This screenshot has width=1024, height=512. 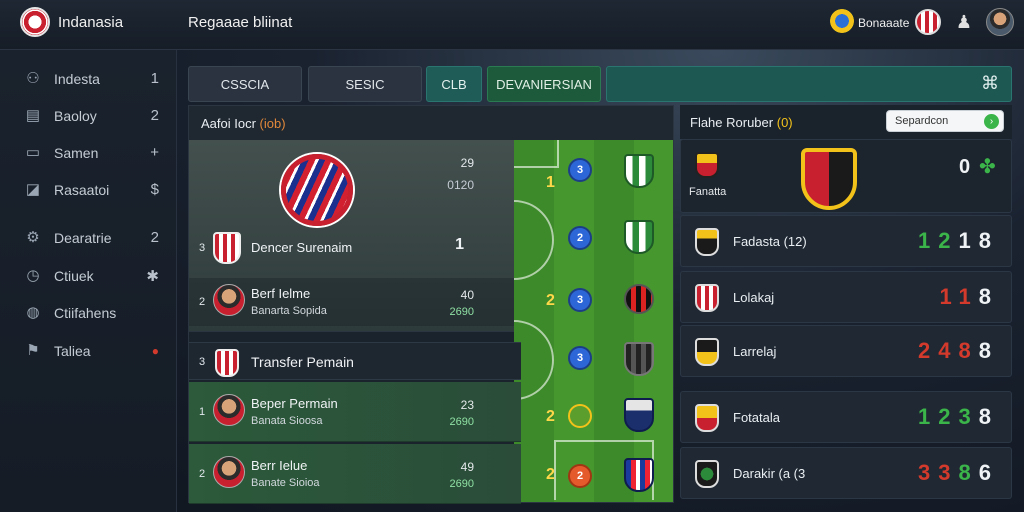 I want to click on transfer-title: Transfer Pemain, so click(x=302, y=362).